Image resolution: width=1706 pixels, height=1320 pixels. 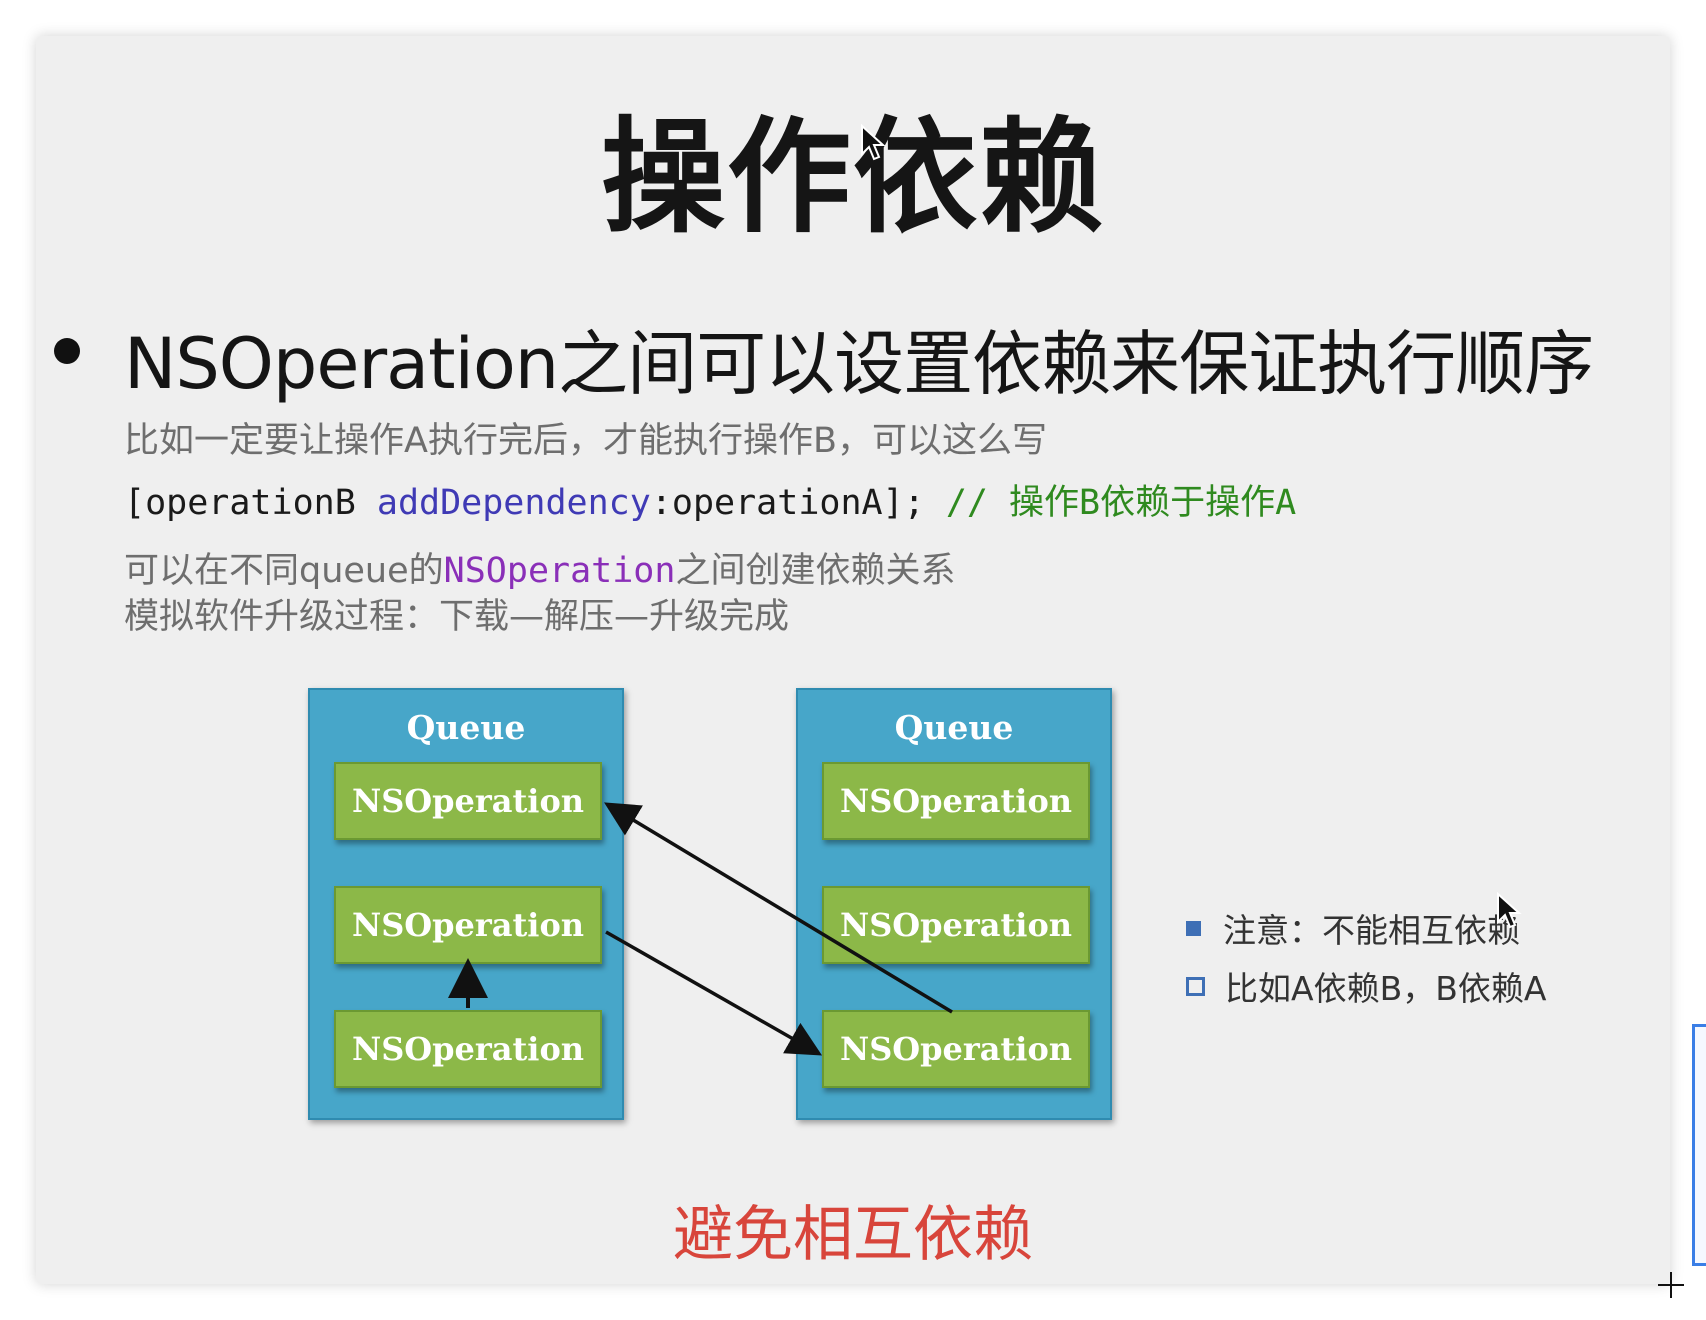 What do you see at coordinates (1699, 1145) in the screenshot?
I see `side-panel-edge` at bounding box center [1699, 1145].